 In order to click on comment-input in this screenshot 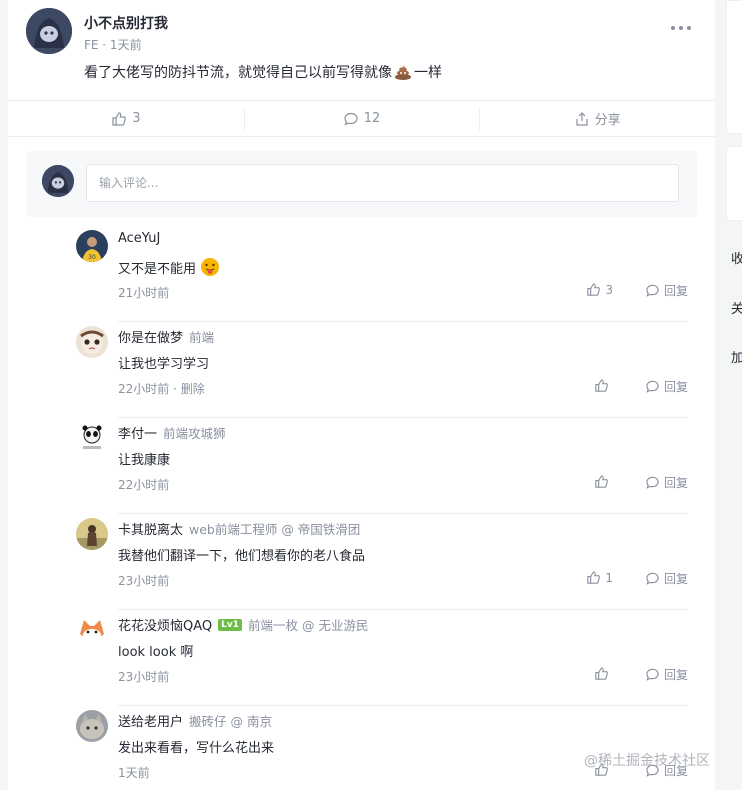, I will do `click(382, 183)`.